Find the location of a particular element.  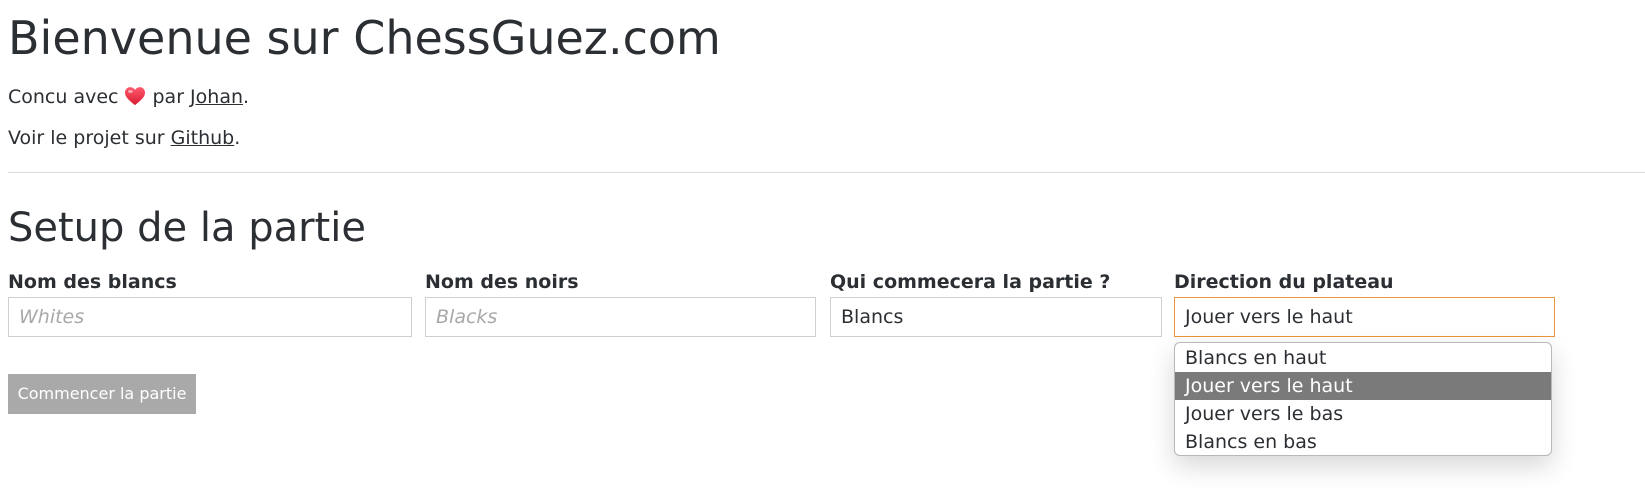

blacks-name-input is located at coordinates (620, 317).